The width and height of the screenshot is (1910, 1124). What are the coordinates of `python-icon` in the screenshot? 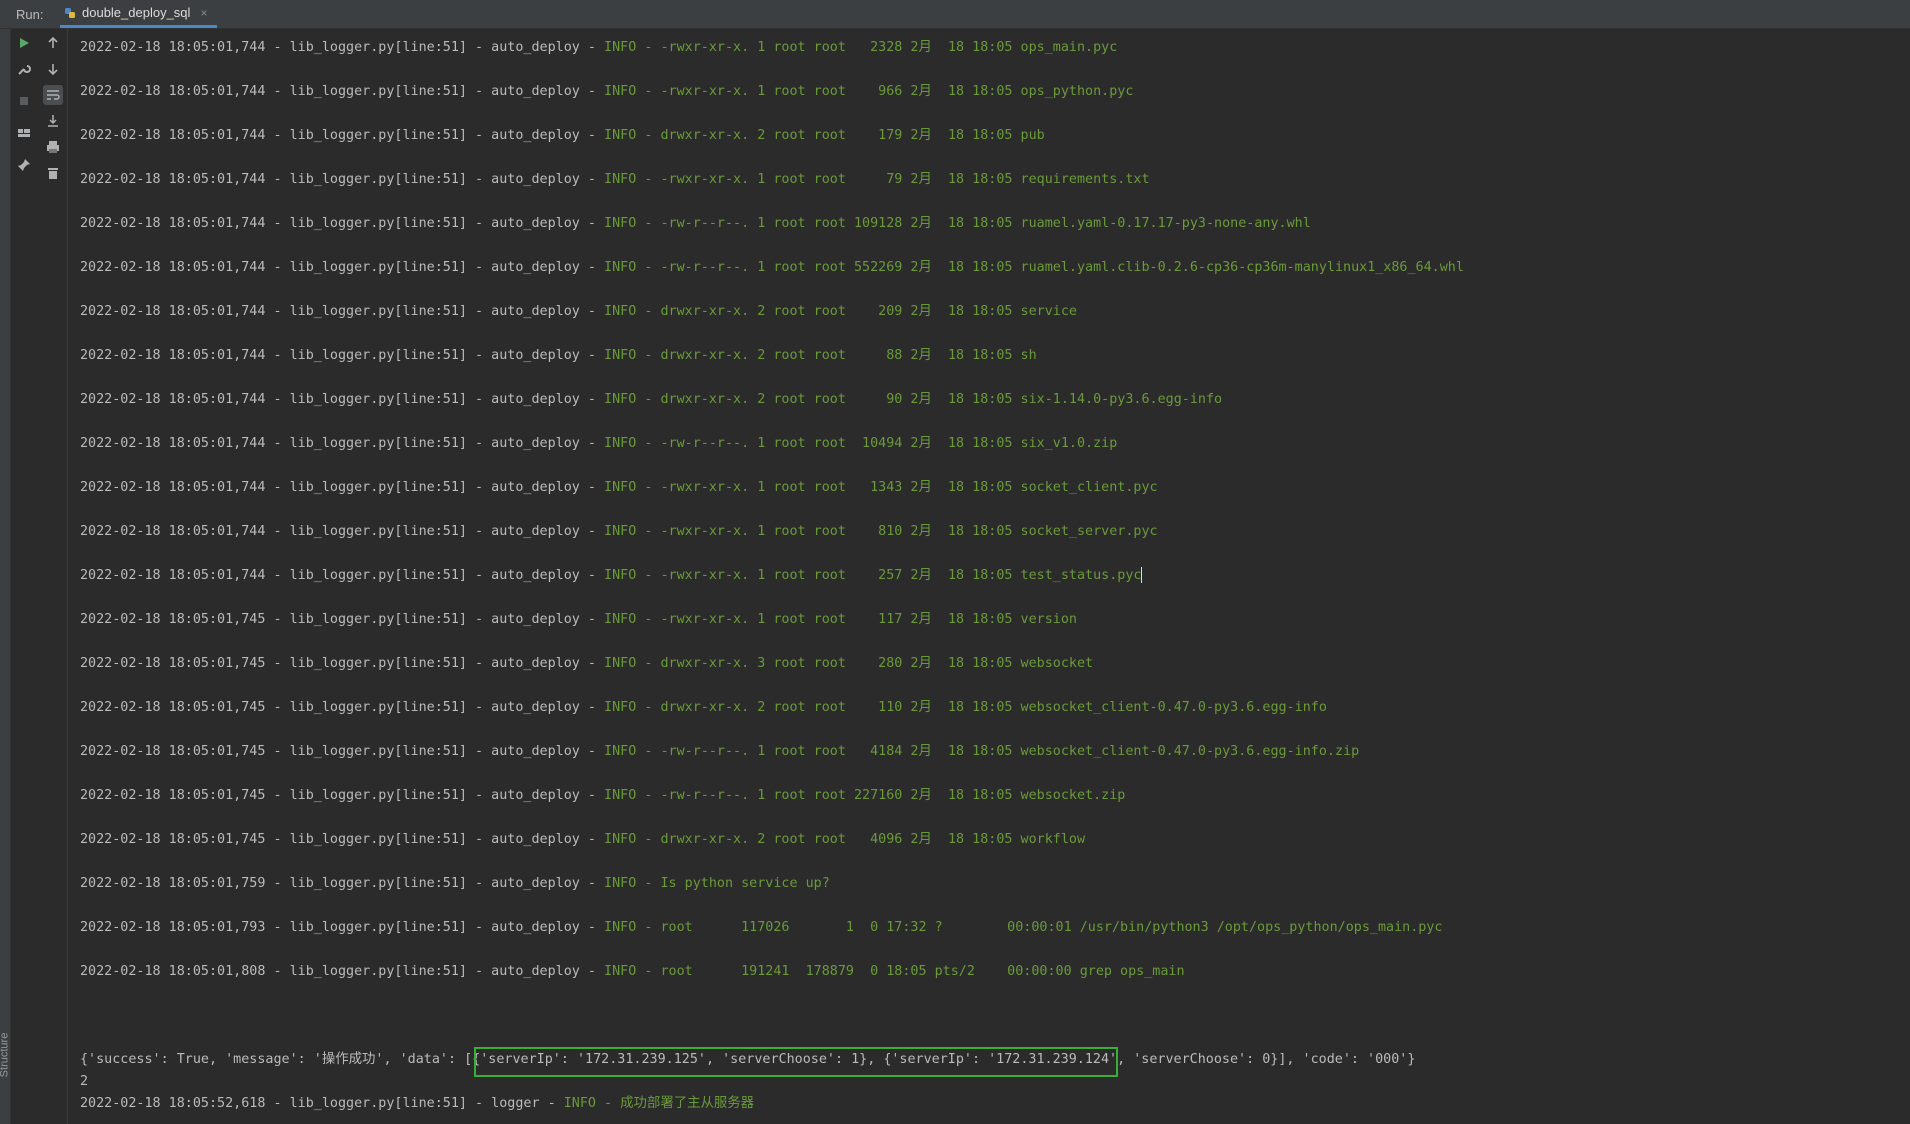 It's located at (70, 12).